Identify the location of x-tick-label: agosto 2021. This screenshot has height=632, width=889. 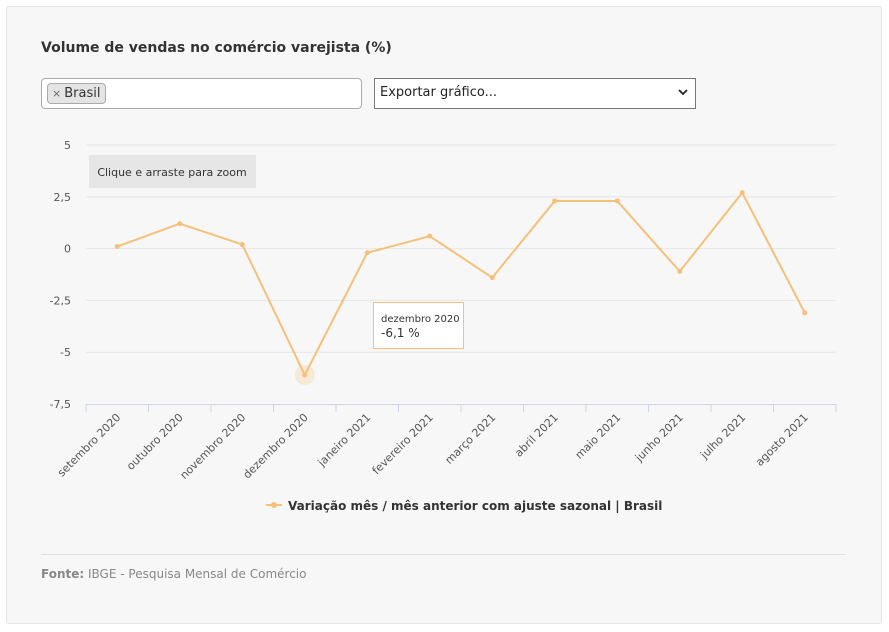
(782, 440).